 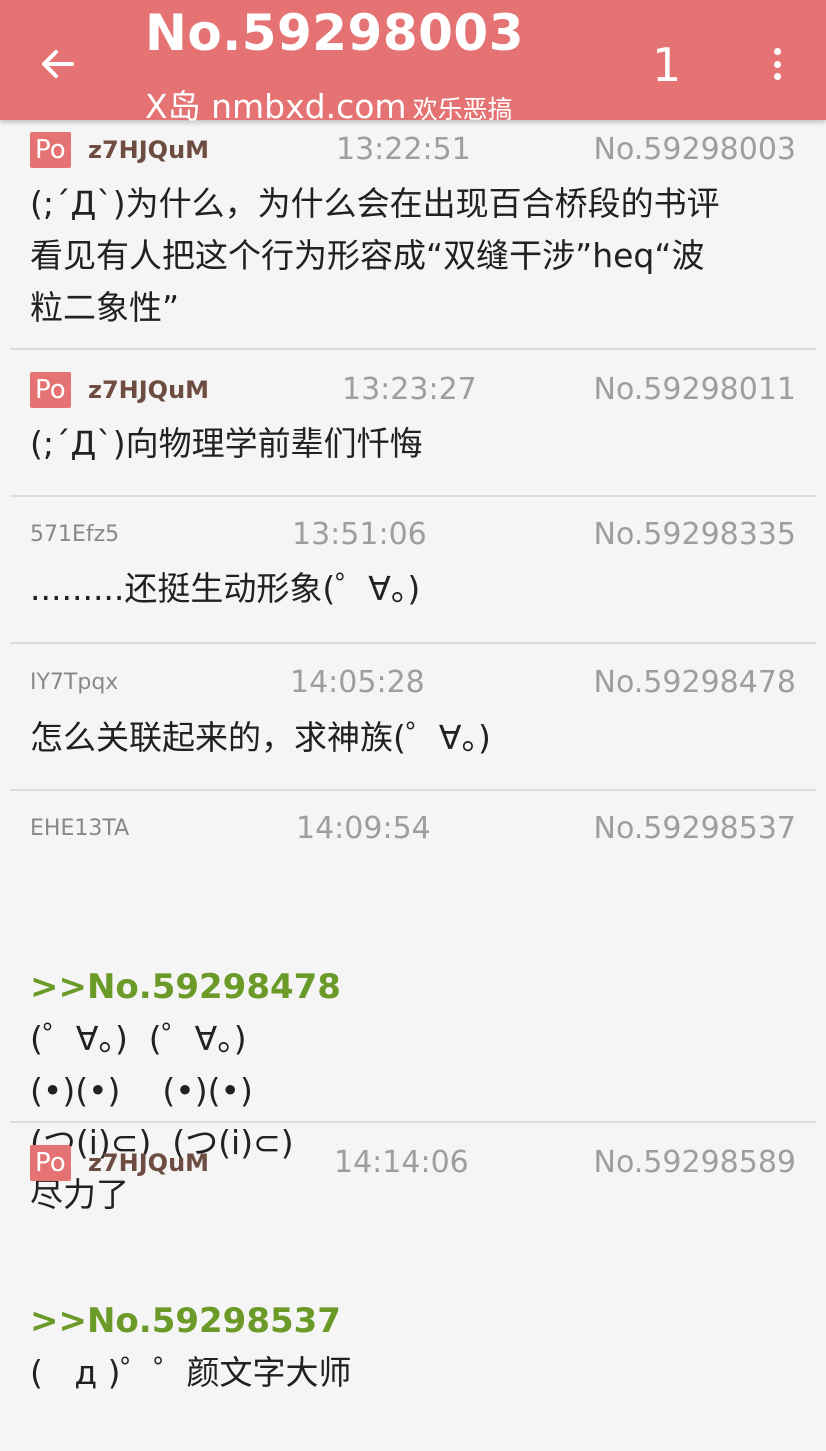 What do you see at coordinates (695, 829) in the screenshot?
I see `reply-number: No.59298537` at bounding box center [695, 829].